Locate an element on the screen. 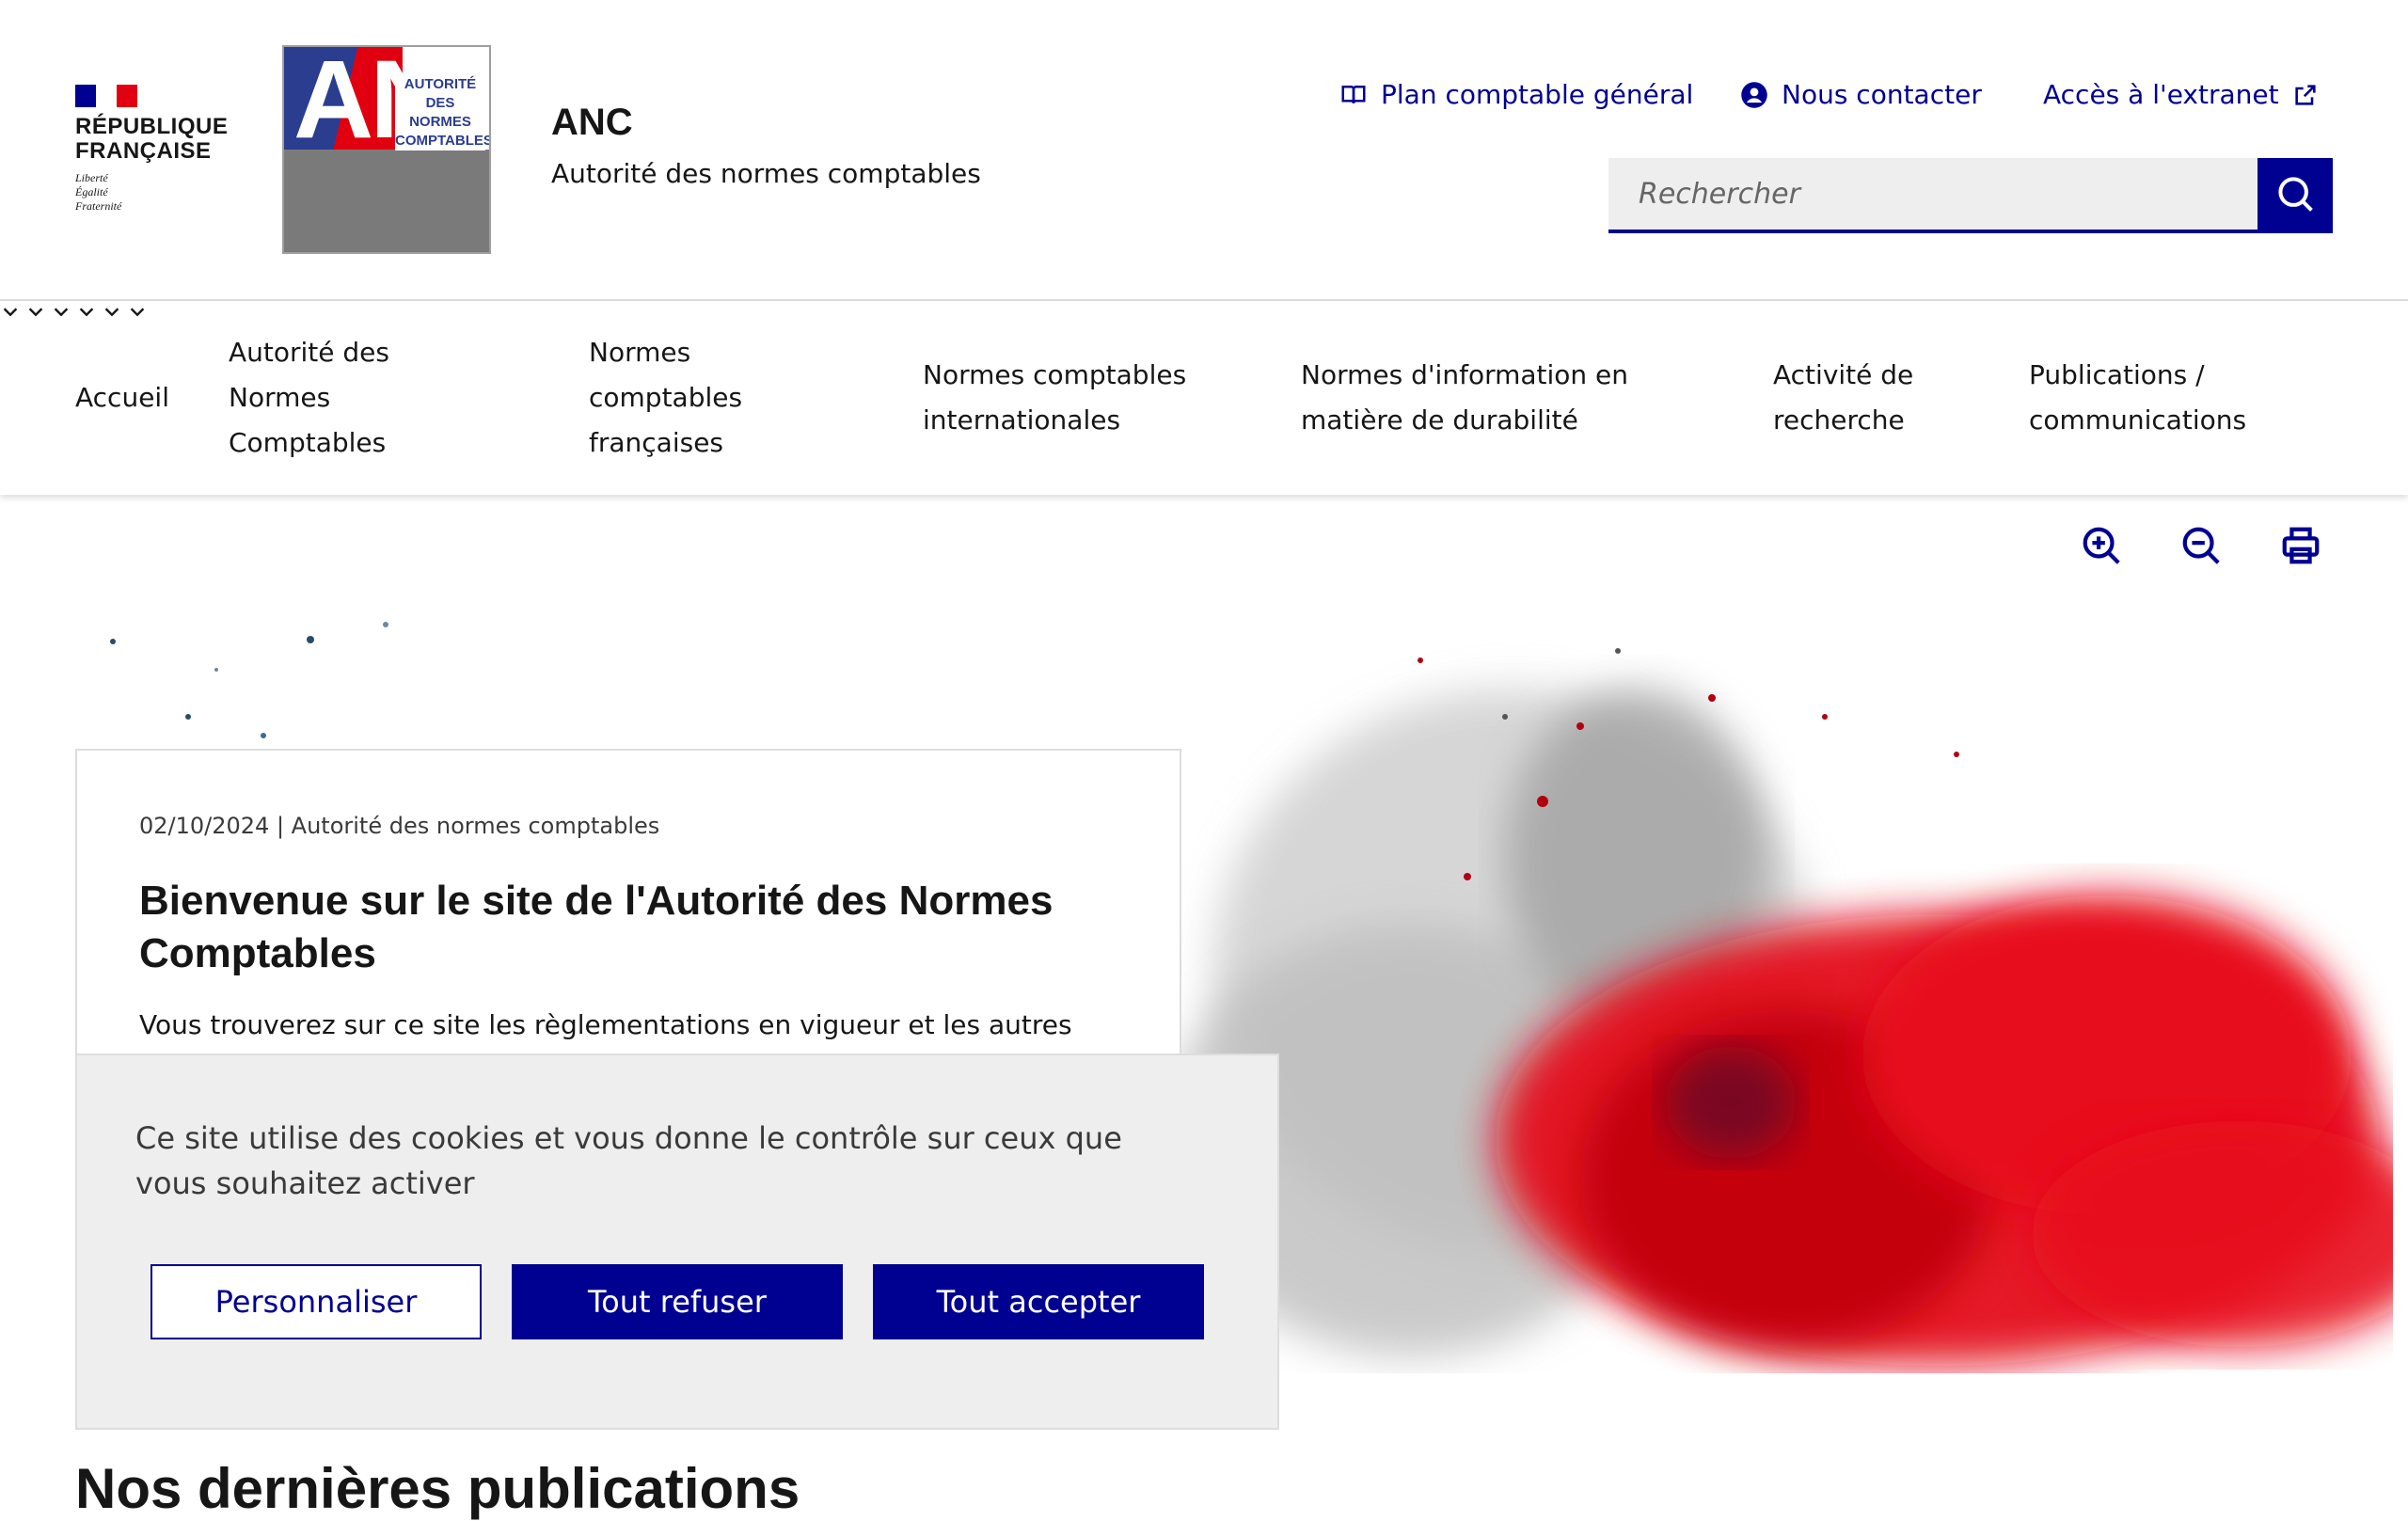  contact-label: Nous contacter is located at coordinates (1882, 95).